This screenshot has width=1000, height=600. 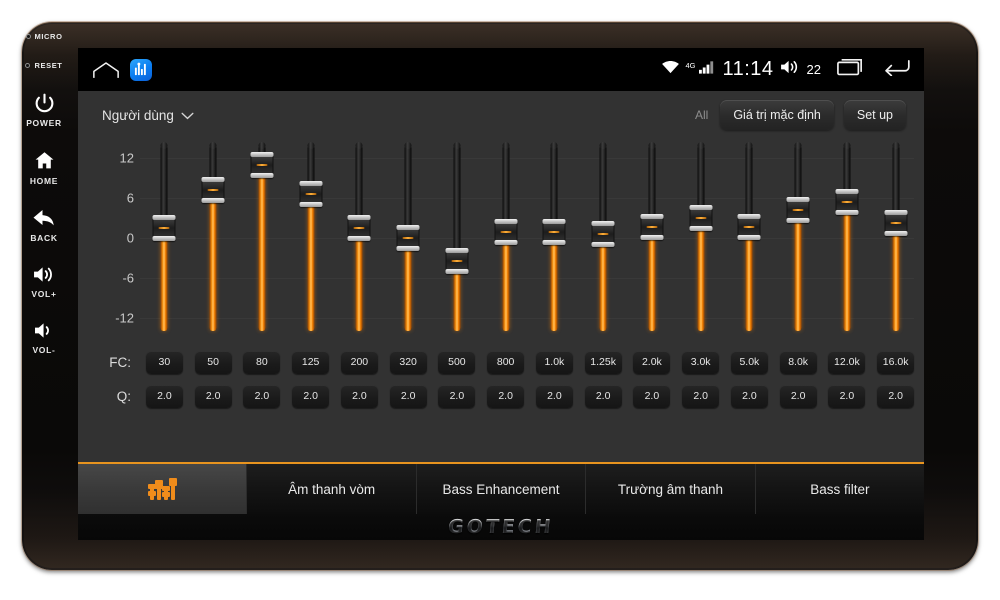 I want to click on setup-button: Set up, so click(x=874, y=115).